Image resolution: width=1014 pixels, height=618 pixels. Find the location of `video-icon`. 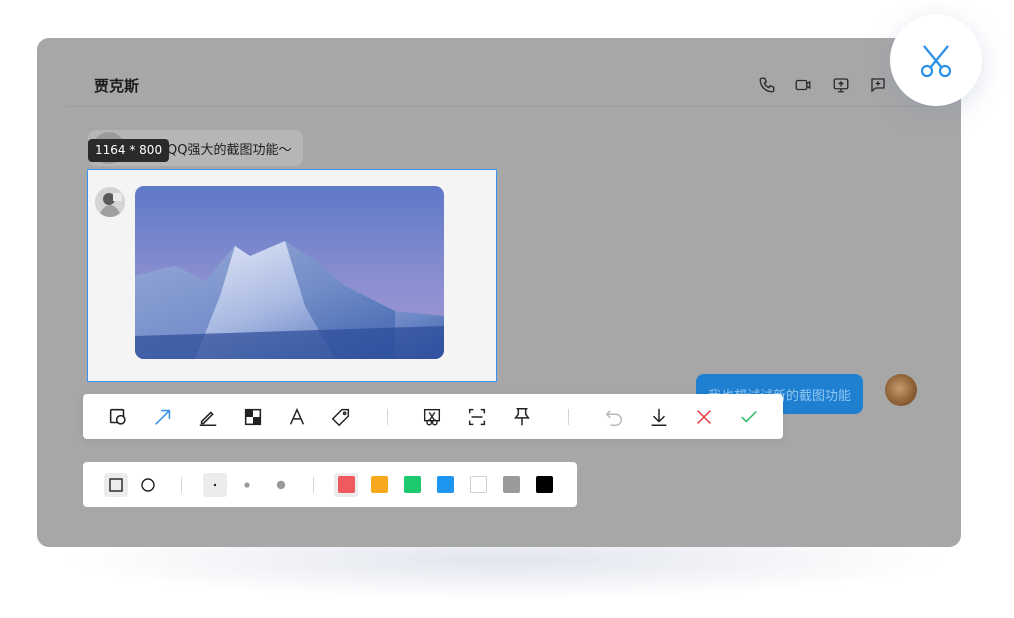

video-icon is located at coordinates (803, 85).